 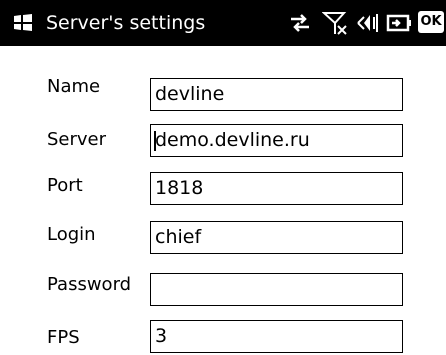 I want to click on login-label: Login, so click(x=71, y=234).